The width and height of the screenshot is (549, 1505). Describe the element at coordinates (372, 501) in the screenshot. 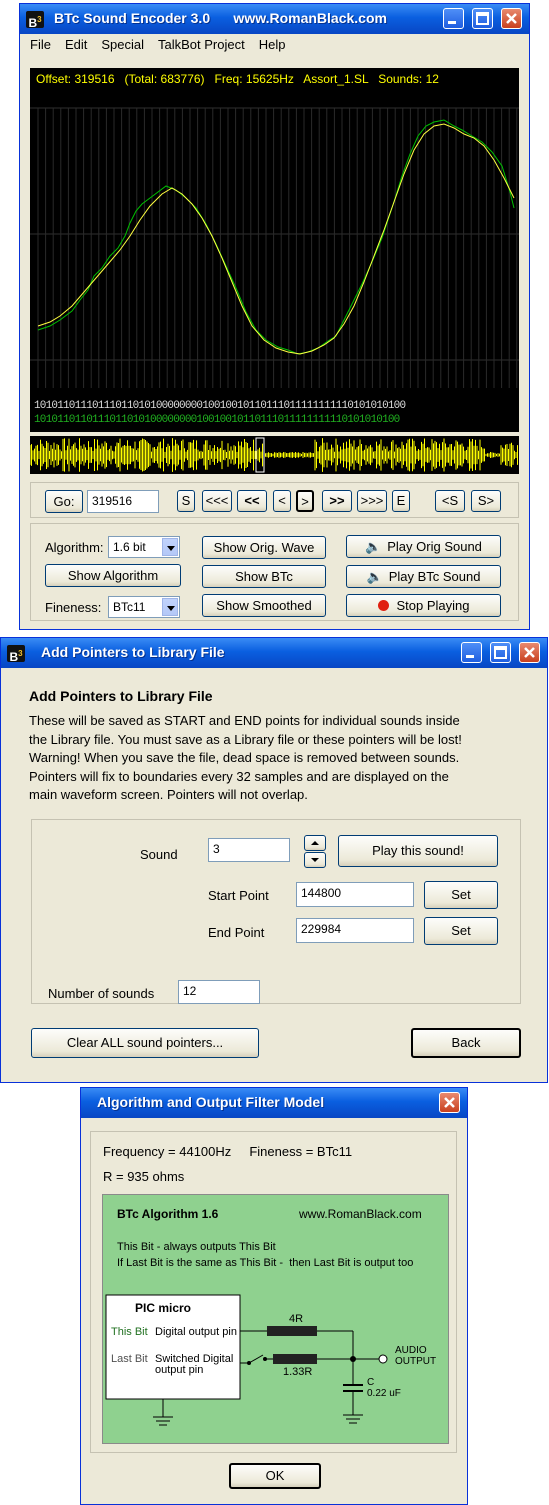

I see `nav-fwd3-button: >>>` at that location.